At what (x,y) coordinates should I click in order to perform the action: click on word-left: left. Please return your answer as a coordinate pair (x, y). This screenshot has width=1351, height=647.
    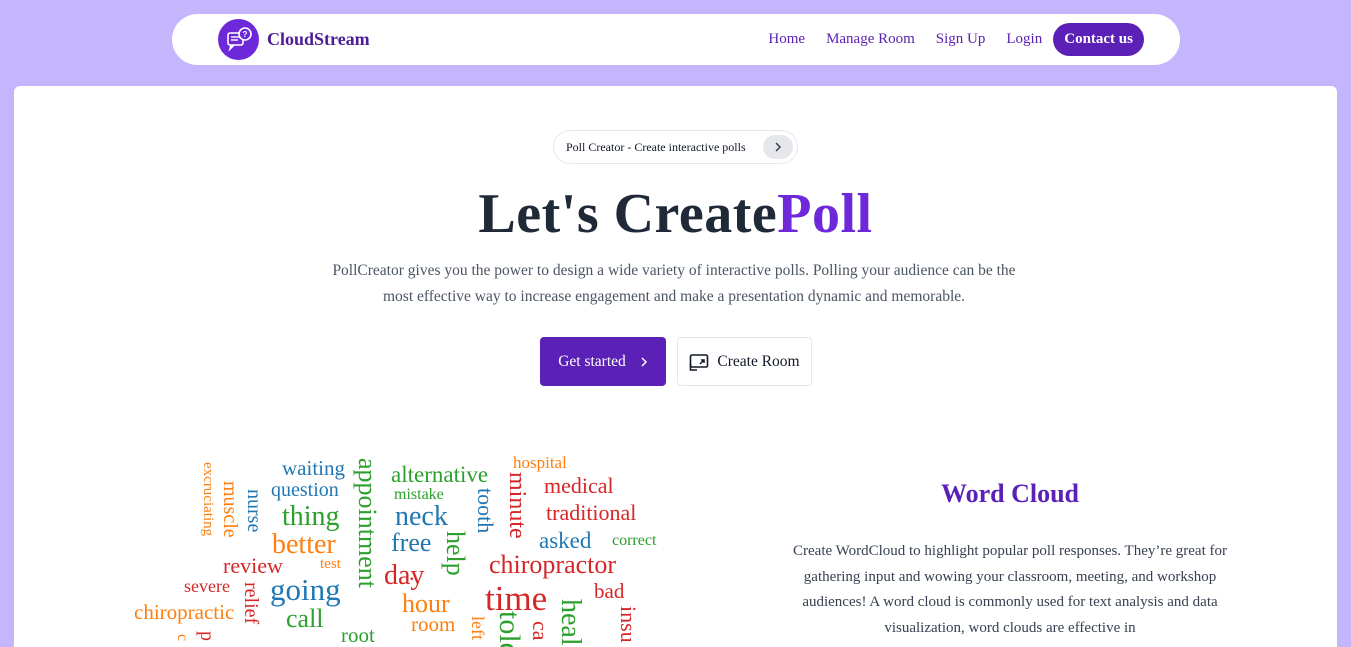
    Looking at the image, I should click on (478, 628).